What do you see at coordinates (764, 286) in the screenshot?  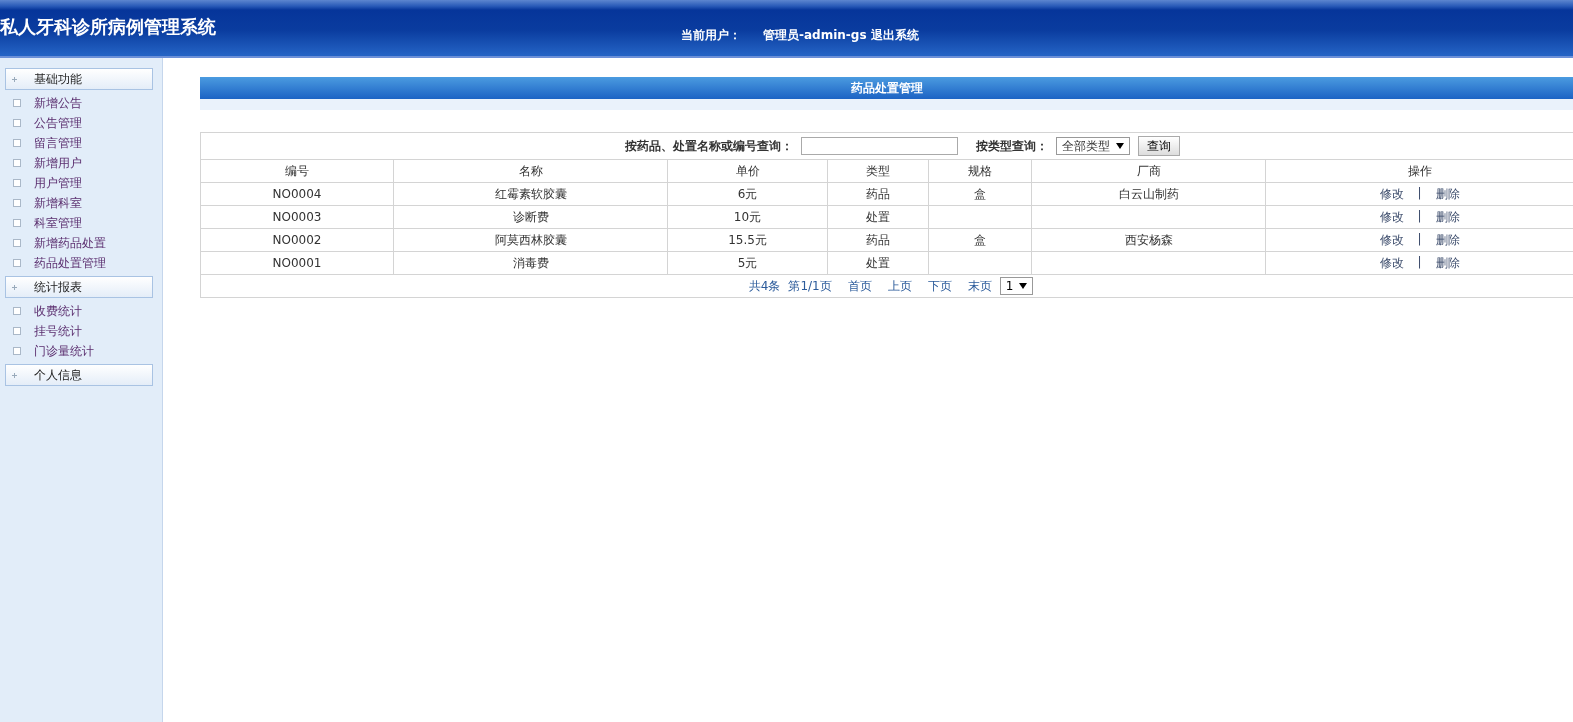 I see `record-count: 共4条` at bounding box center [764, 286].